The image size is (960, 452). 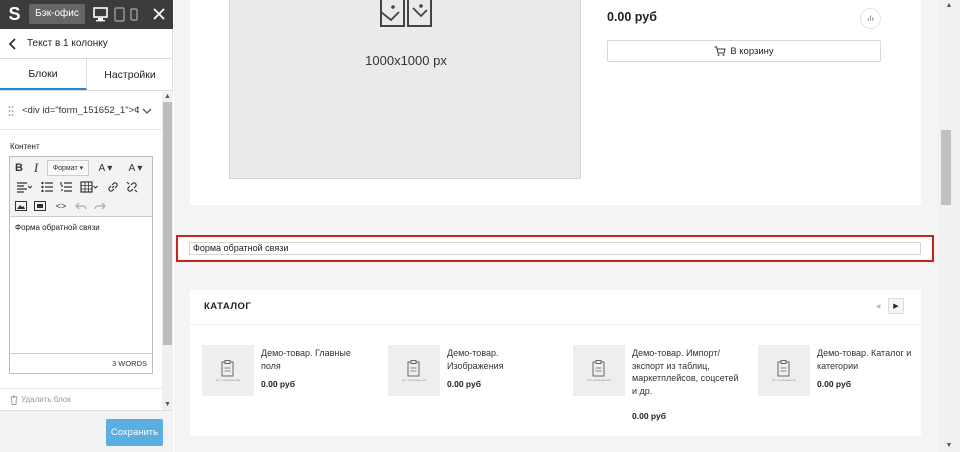 I want to click on editor-topbar: S Бэк-офис, so click(x=86, y=14).